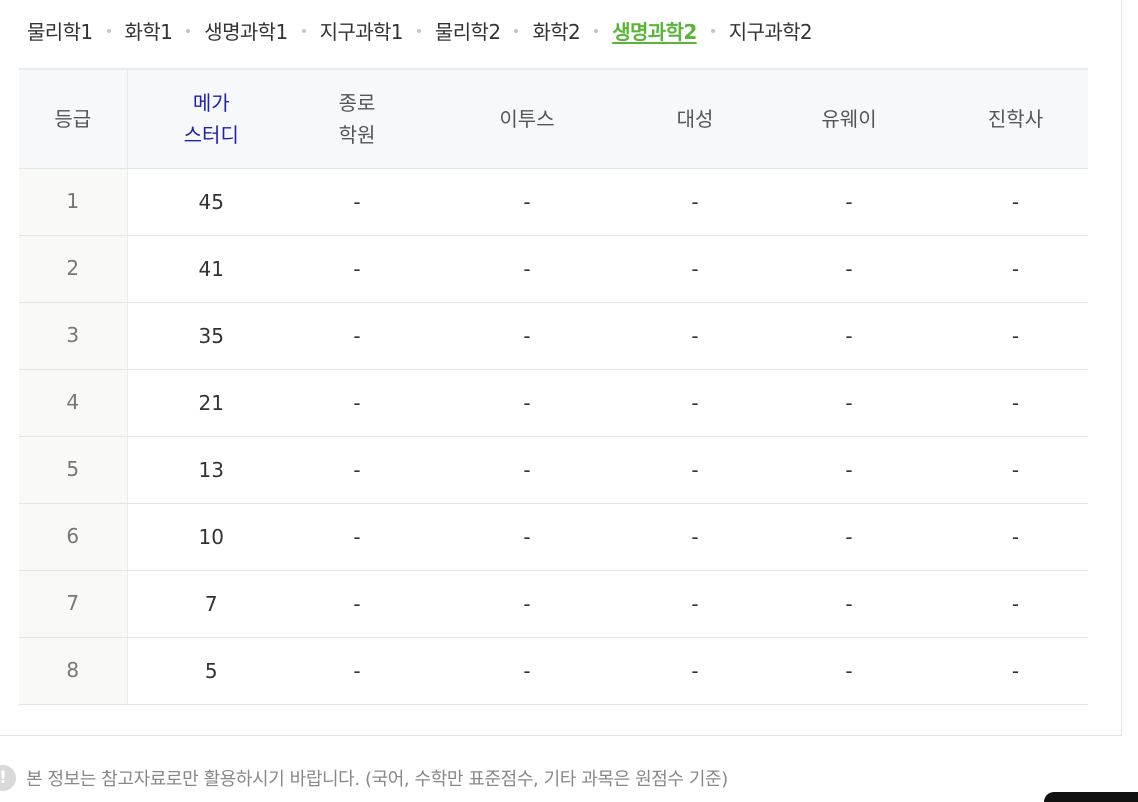  What do you see at coordinates (211, 336) in the screenshot?
I see `megastudy-cell: 35` at bounding box center [211, 336].